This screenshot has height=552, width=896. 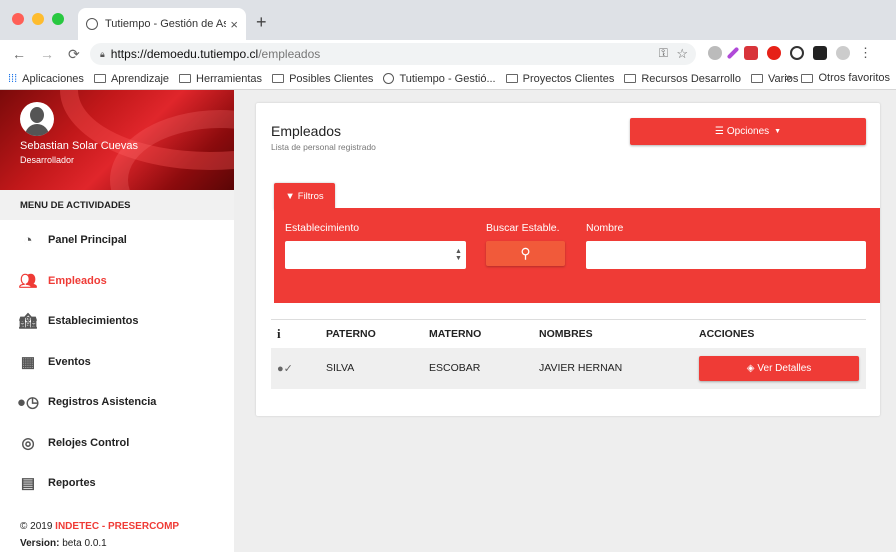 I want to click on list-icon: ☰, so click(x=719, y=131).